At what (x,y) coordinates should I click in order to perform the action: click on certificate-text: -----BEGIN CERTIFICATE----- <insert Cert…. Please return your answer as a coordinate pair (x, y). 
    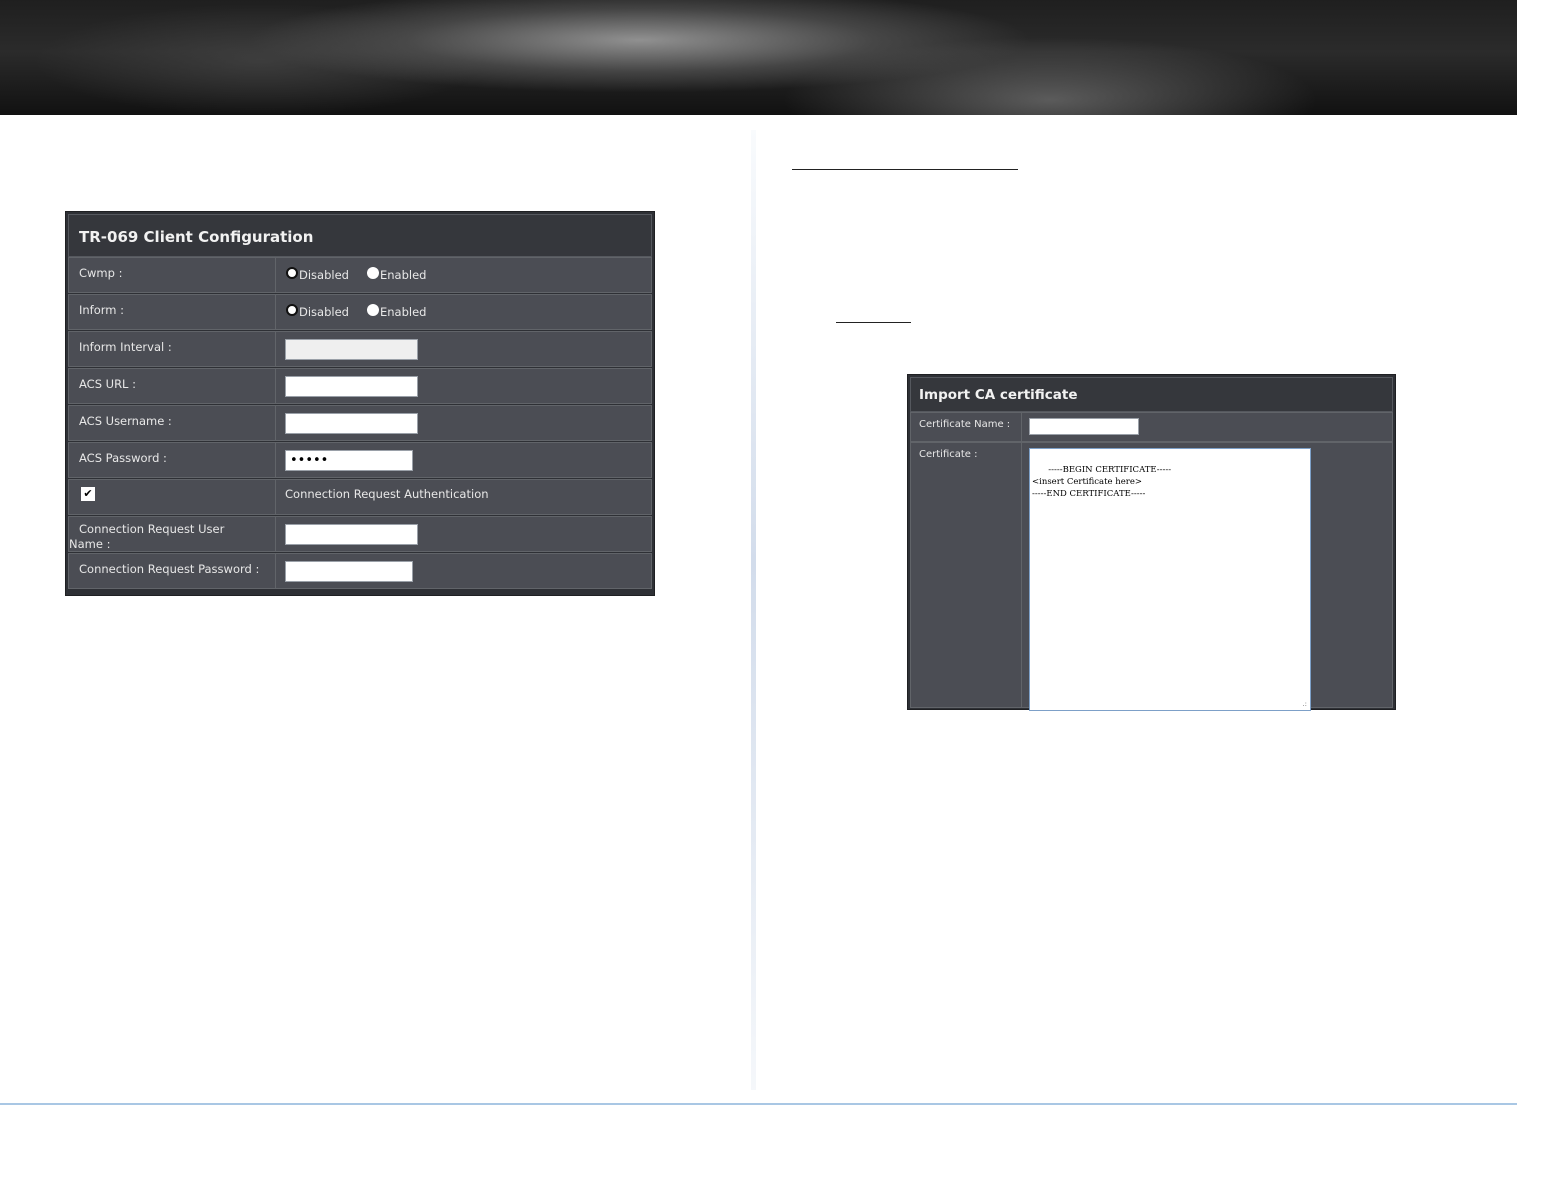
    Looking at the image, I should click on (1102, 482).